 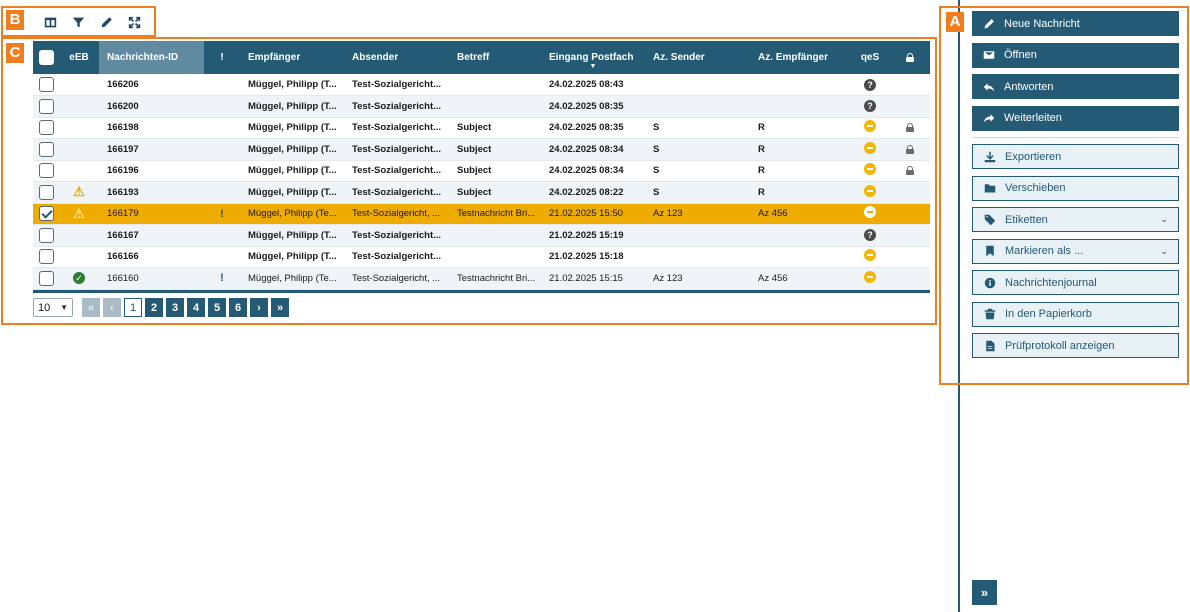 What do you see at coordinates (910, 128) in the screenshot?
I see `lock-icon` at bounding box center [910, 128].